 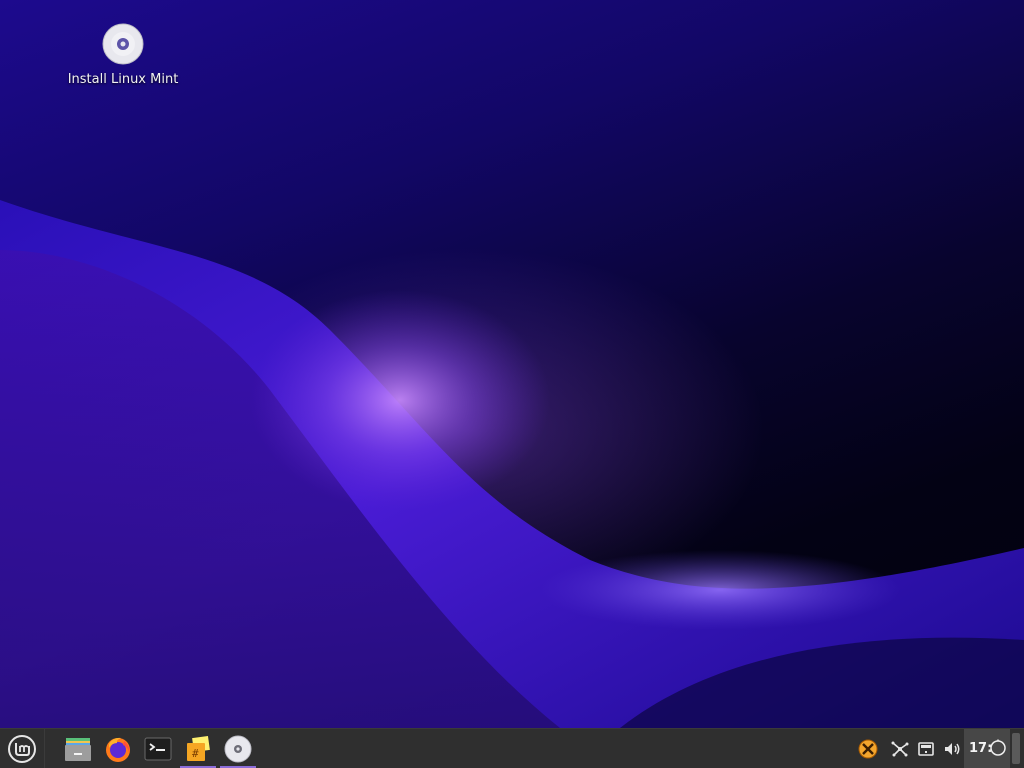 I want to click on firefox-launcher, so click(x=118, y=748).